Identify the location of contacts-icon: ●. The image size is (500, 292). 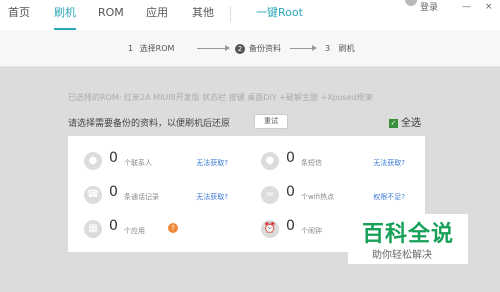
(93, 161).